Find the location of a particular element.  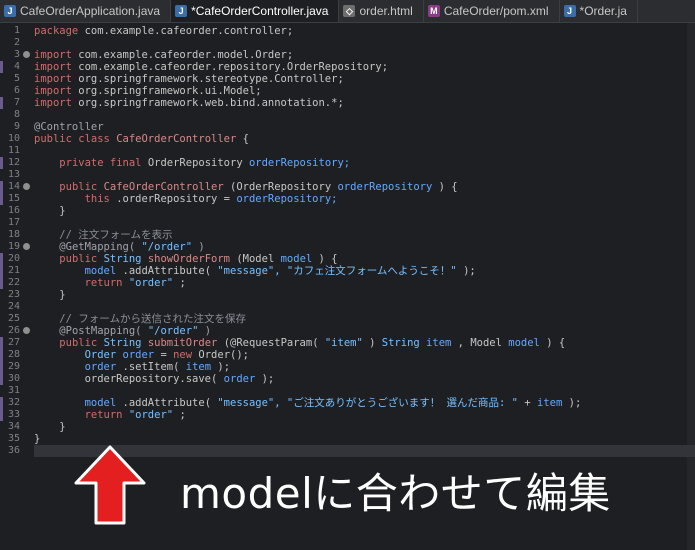

line-number: 17 is located at coordinates (13, 222).